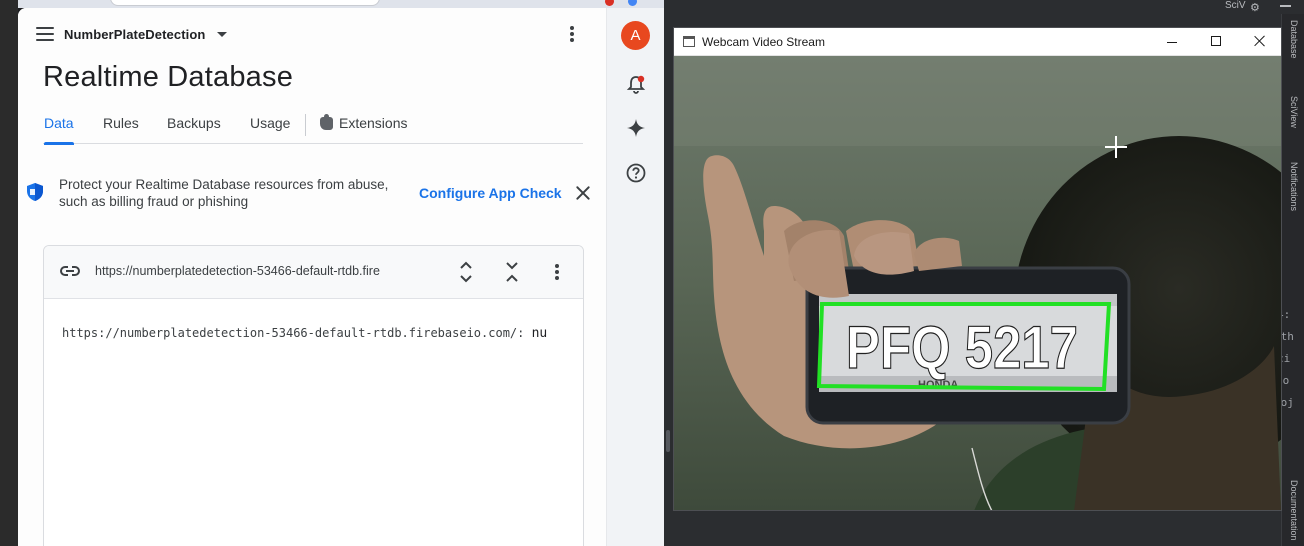 The image size is (1304, 546). I want to click on expand-all-icon, so click(466, 272).